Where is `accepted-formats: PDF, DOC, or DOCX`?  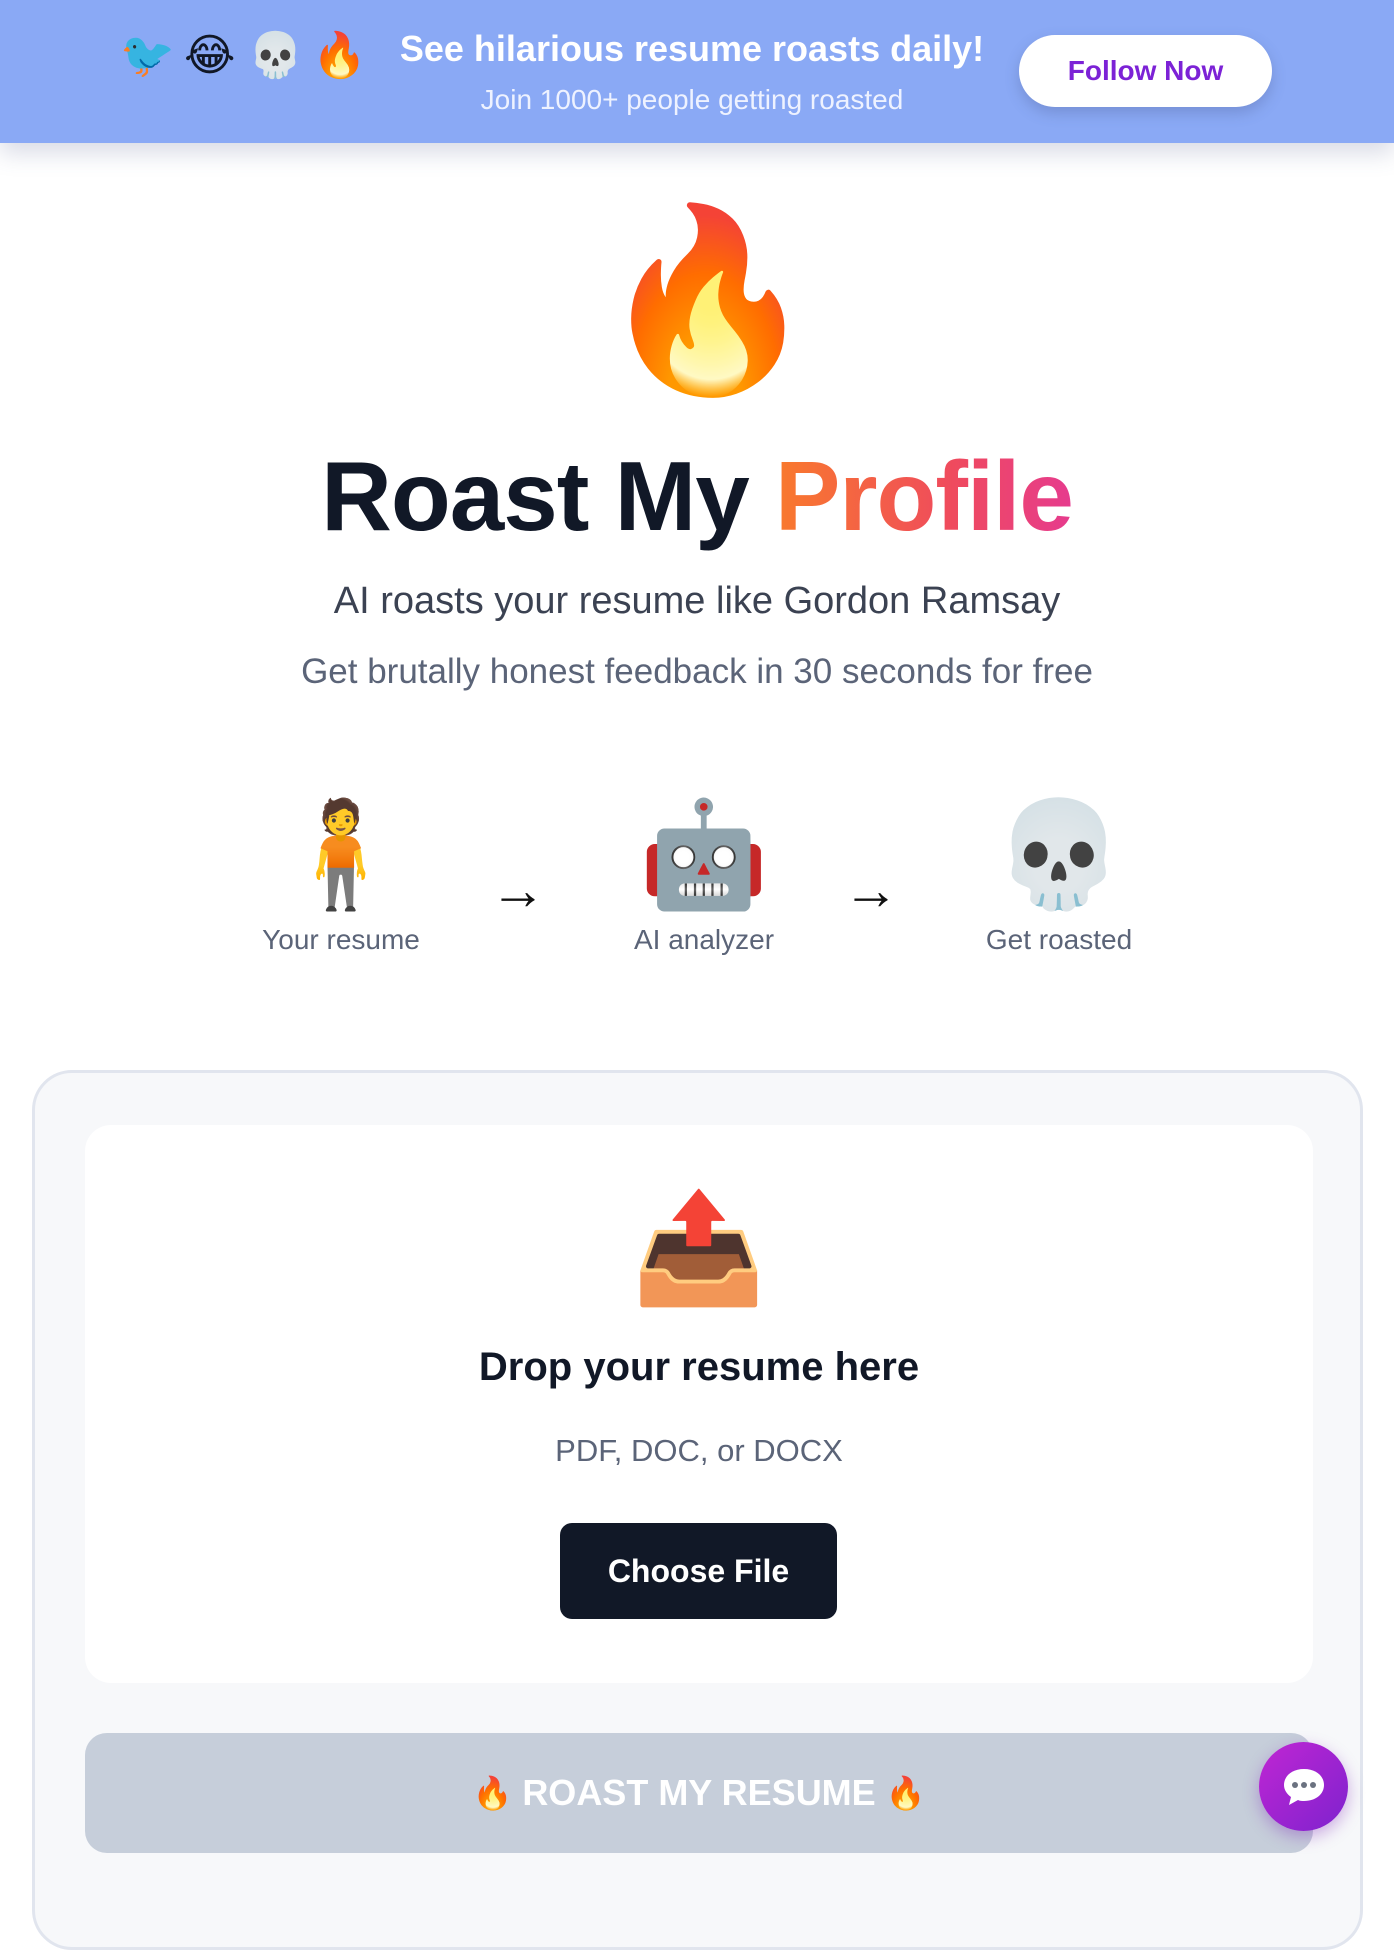
accepted-formats: PDF, DOC, or DOCX is located at coordinates (699, 1450).